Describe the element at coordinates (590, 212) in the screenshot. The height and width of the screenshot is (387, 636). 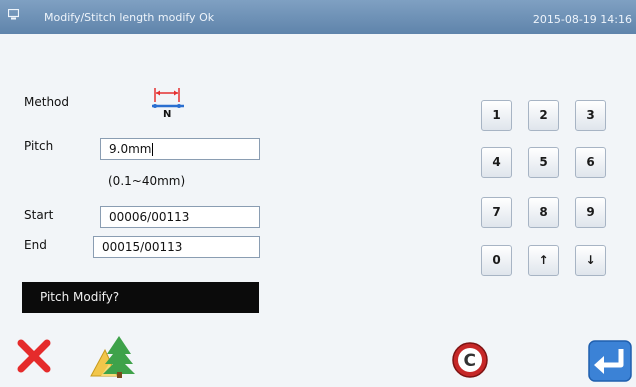
I see `key-9: 9` at that location.